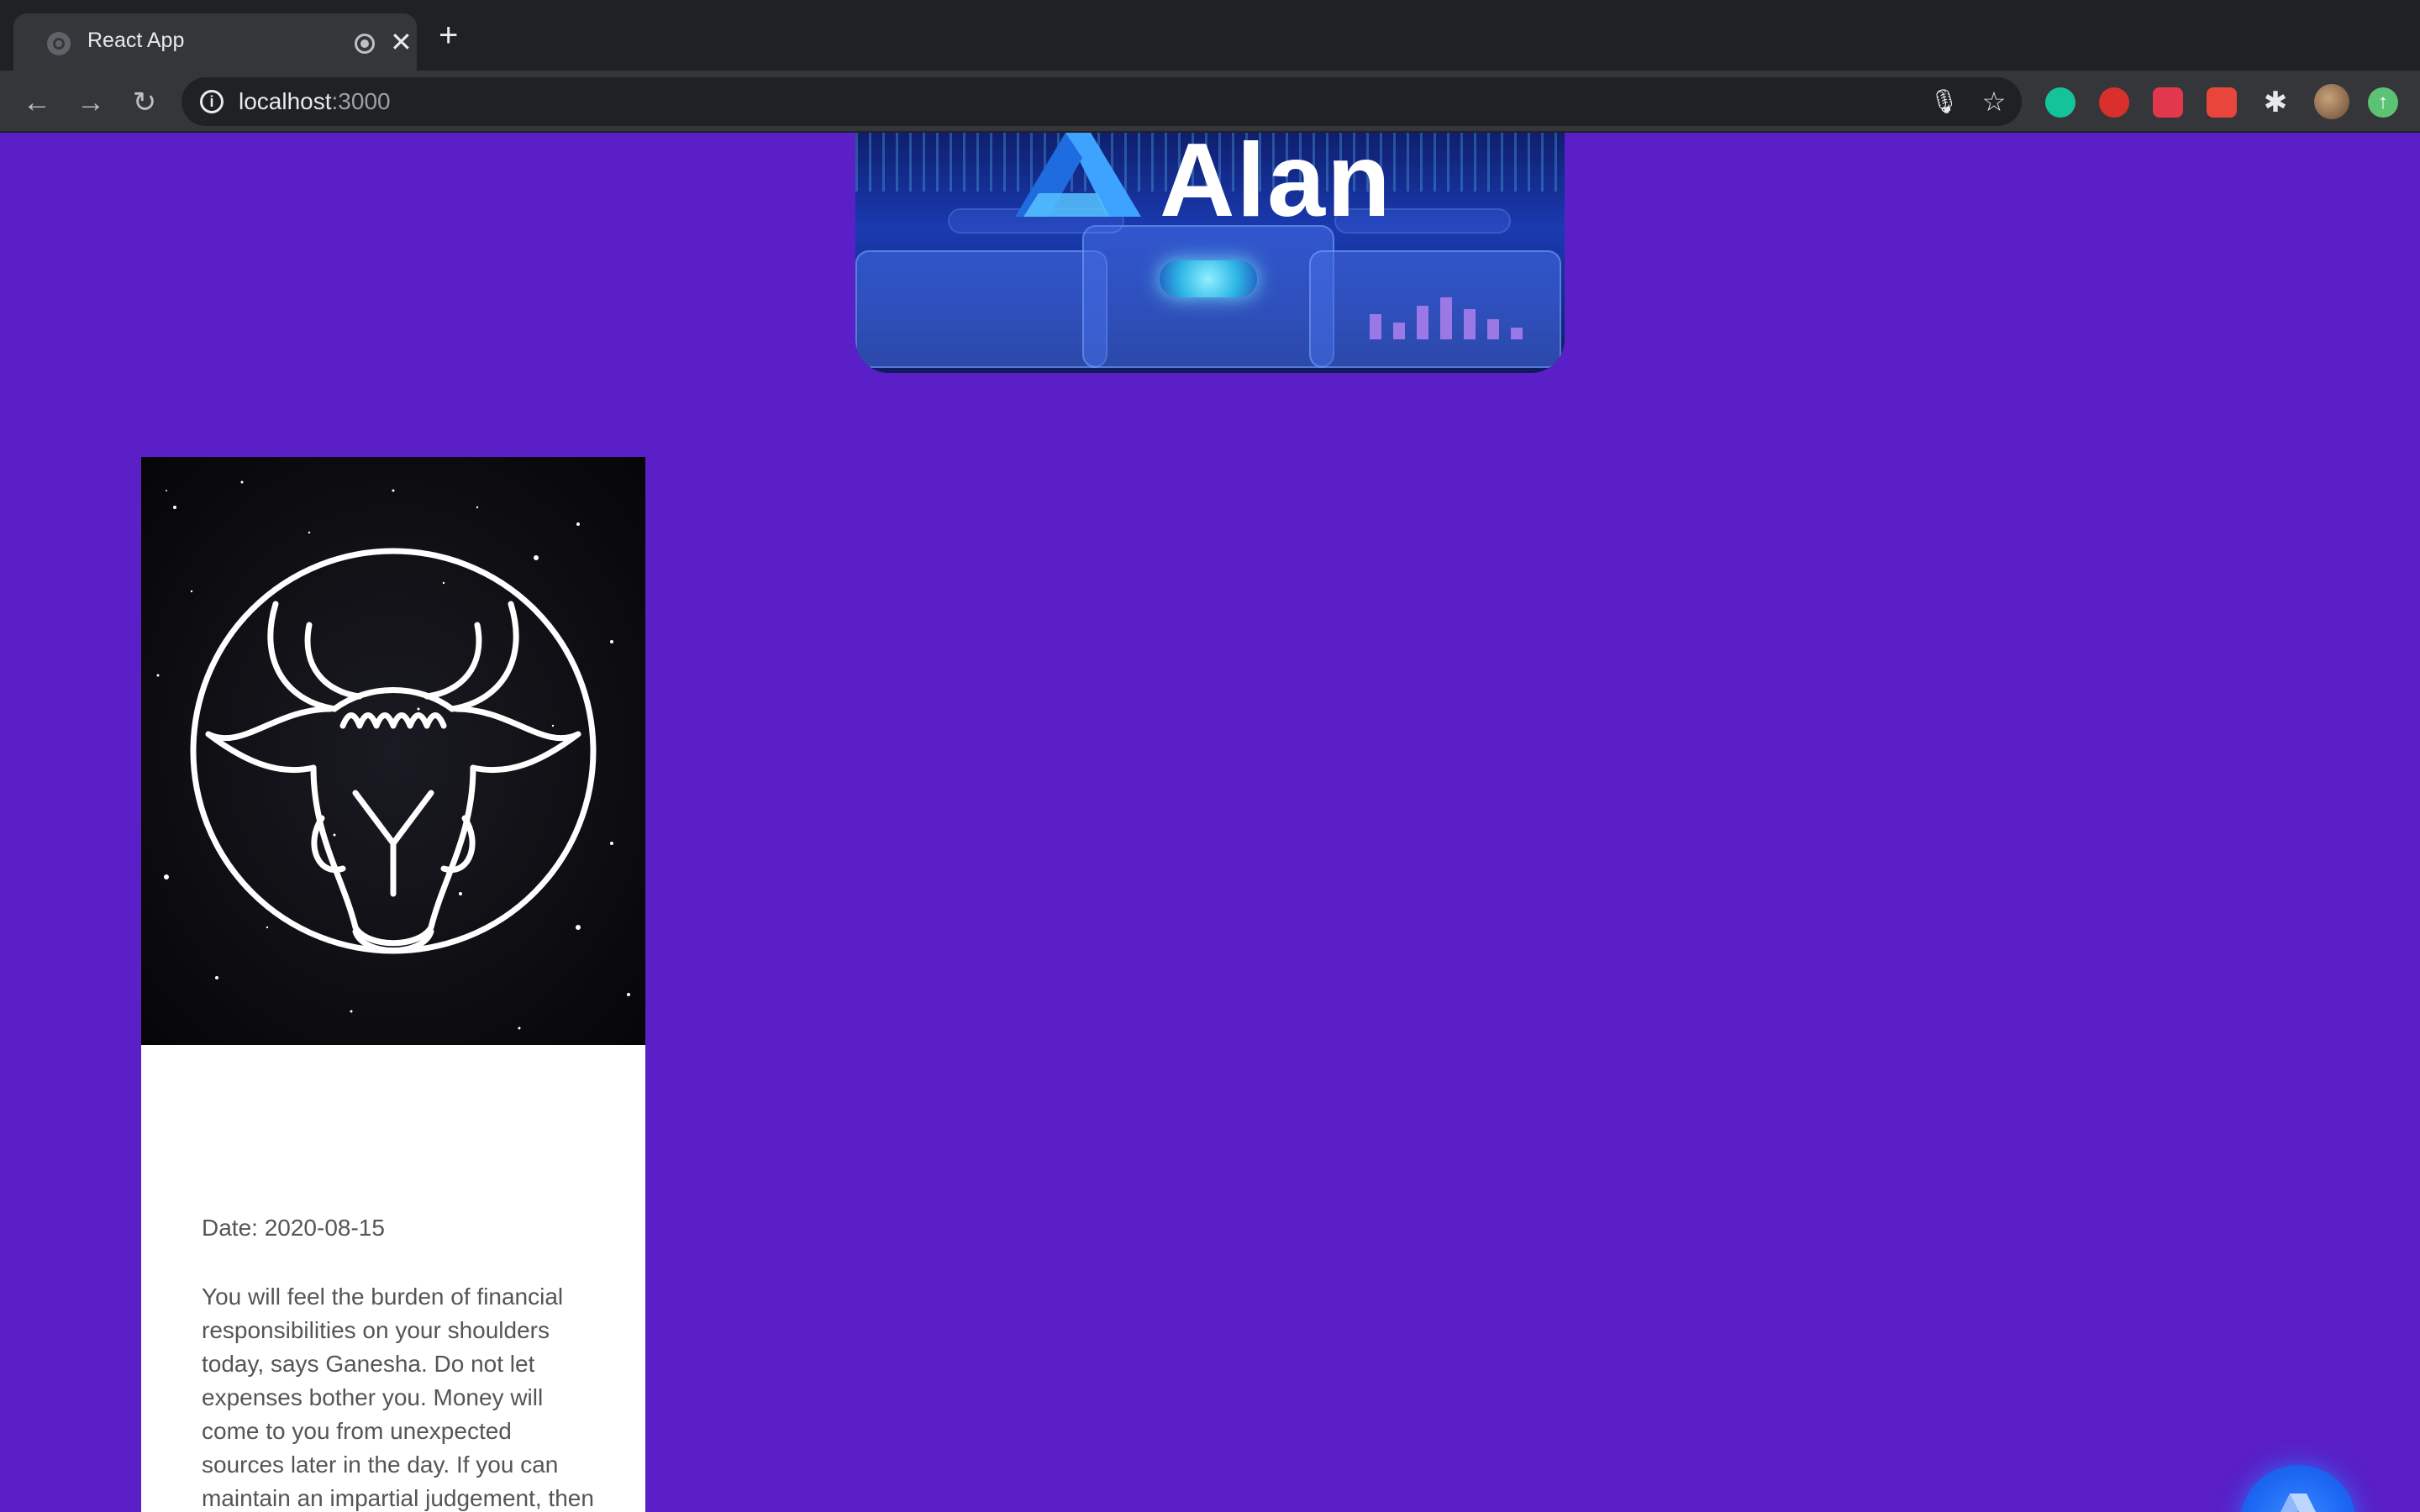  I want to click on taurus-bull-icon, so click(393, 755).